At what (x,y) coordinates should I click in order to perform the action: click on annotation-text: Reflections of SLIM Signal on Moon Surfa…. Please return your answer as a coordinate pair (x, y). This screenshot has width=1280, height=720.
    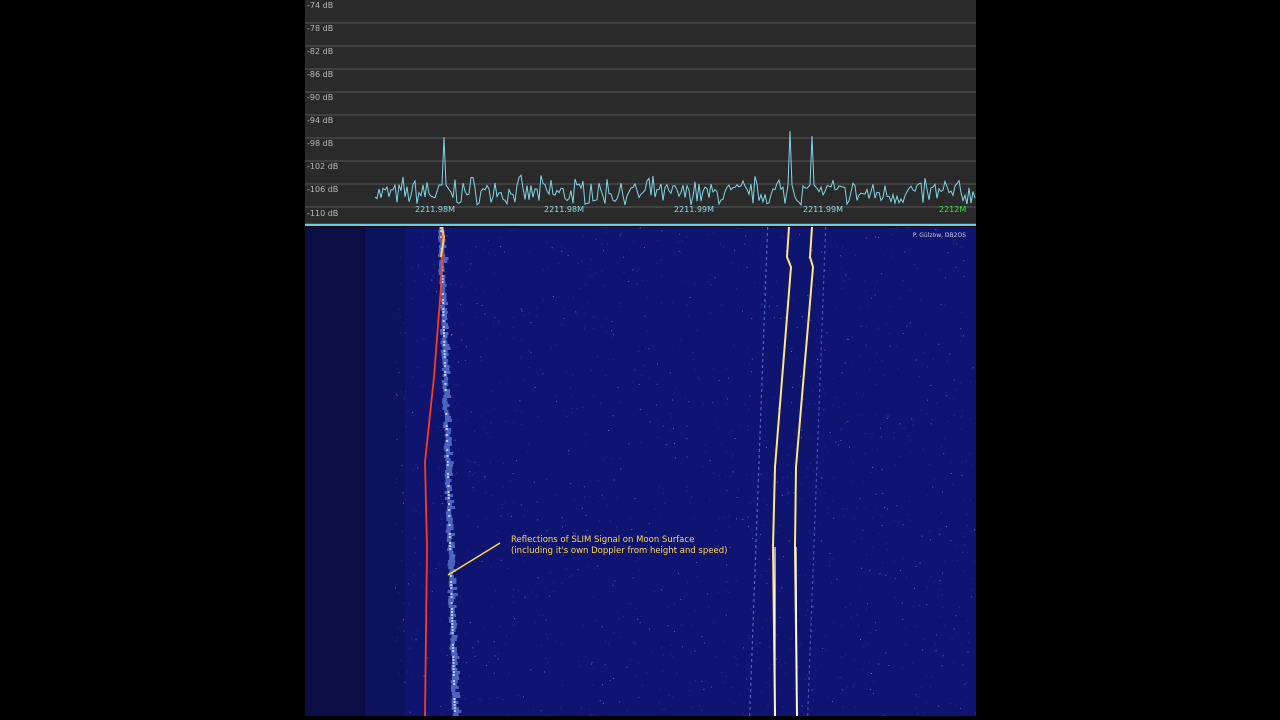
    Looking at the image, I should click on (619, 546).